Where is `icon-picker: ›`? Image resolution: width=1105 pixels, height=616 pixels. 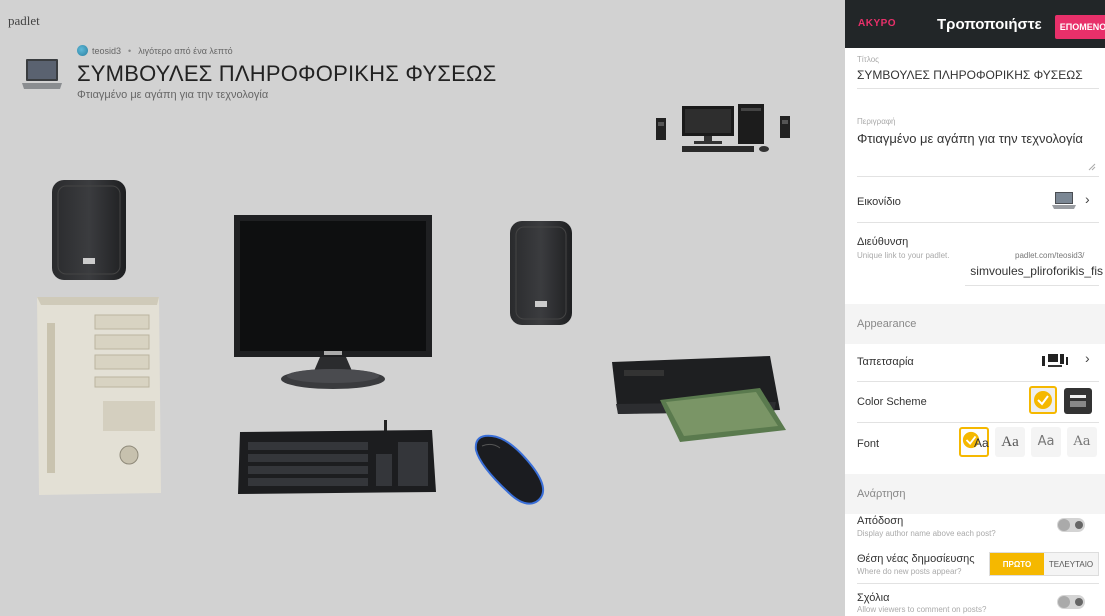
icon-picker: › is located at coordinates (1075, 201).